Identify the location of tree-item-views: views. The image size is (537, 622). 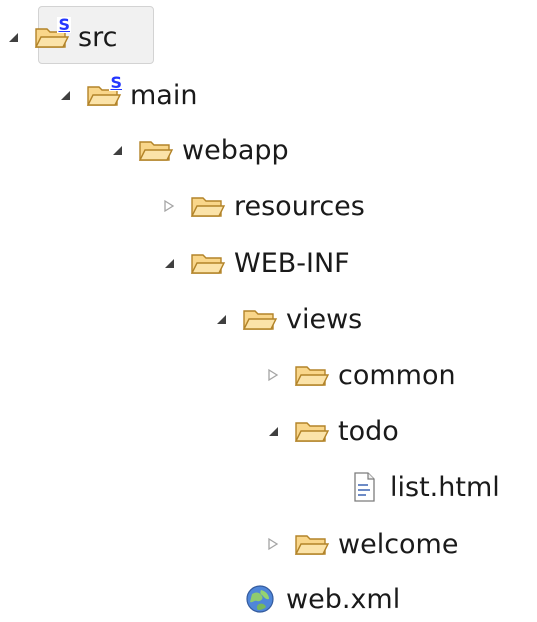
(287, 319).